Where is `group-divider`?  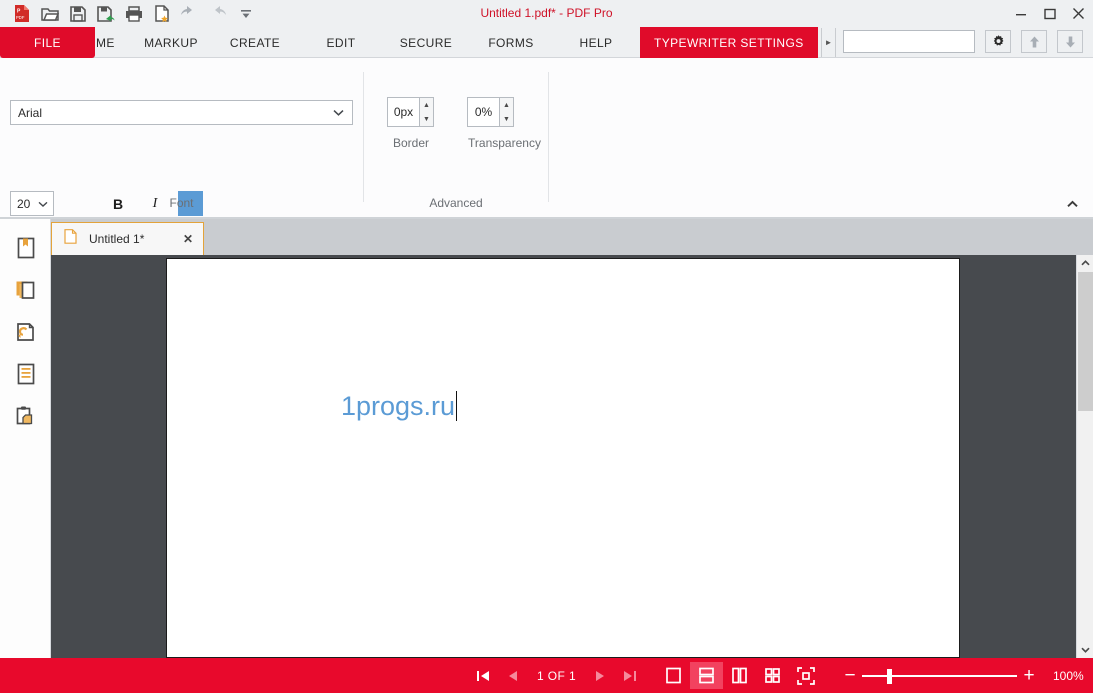
group-divider is located at coordinates (548, 137).